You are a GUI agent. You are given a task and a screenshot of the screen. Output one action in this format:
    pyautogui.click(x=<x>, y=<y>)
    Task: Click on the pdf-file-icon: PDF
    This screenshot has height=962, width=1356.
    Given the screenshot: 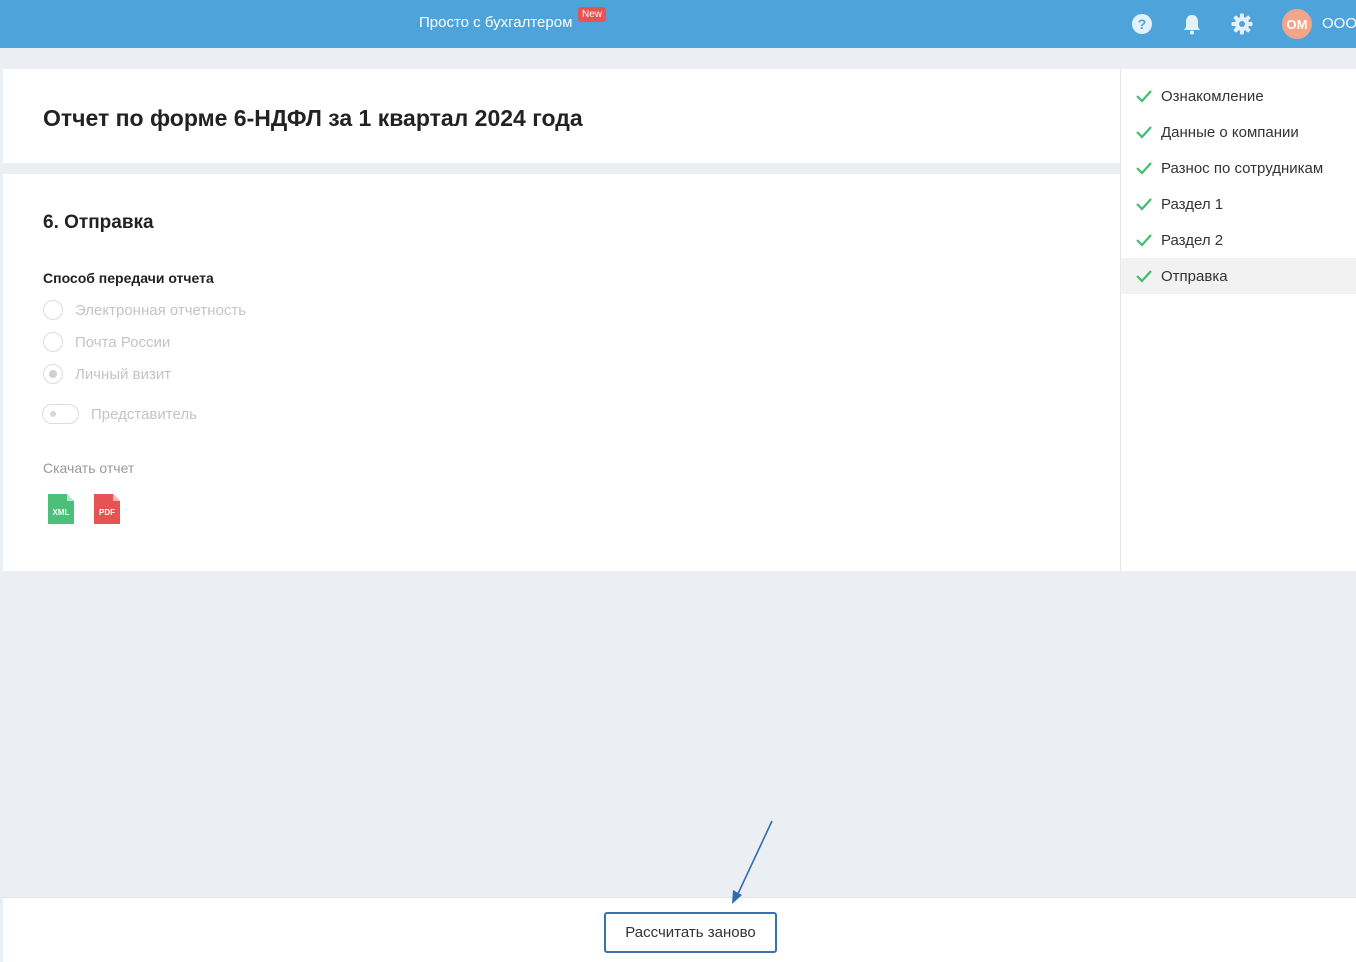 What is the action you would take?
    pyautogui.click(x=107, y=509)
    